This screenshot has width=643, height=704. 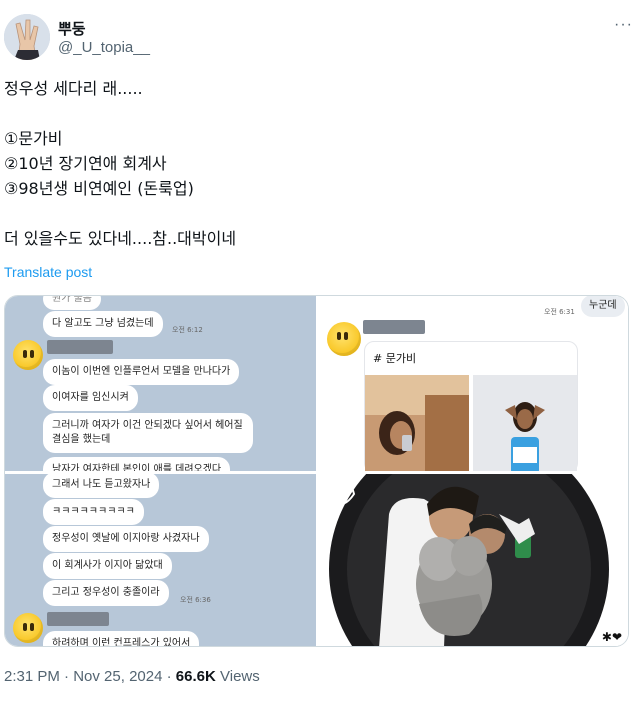 What do you see at coordinates (32, 676) in the screenshot?
I see `post-time: 2:31 PM` at bounding box center [32, 676].